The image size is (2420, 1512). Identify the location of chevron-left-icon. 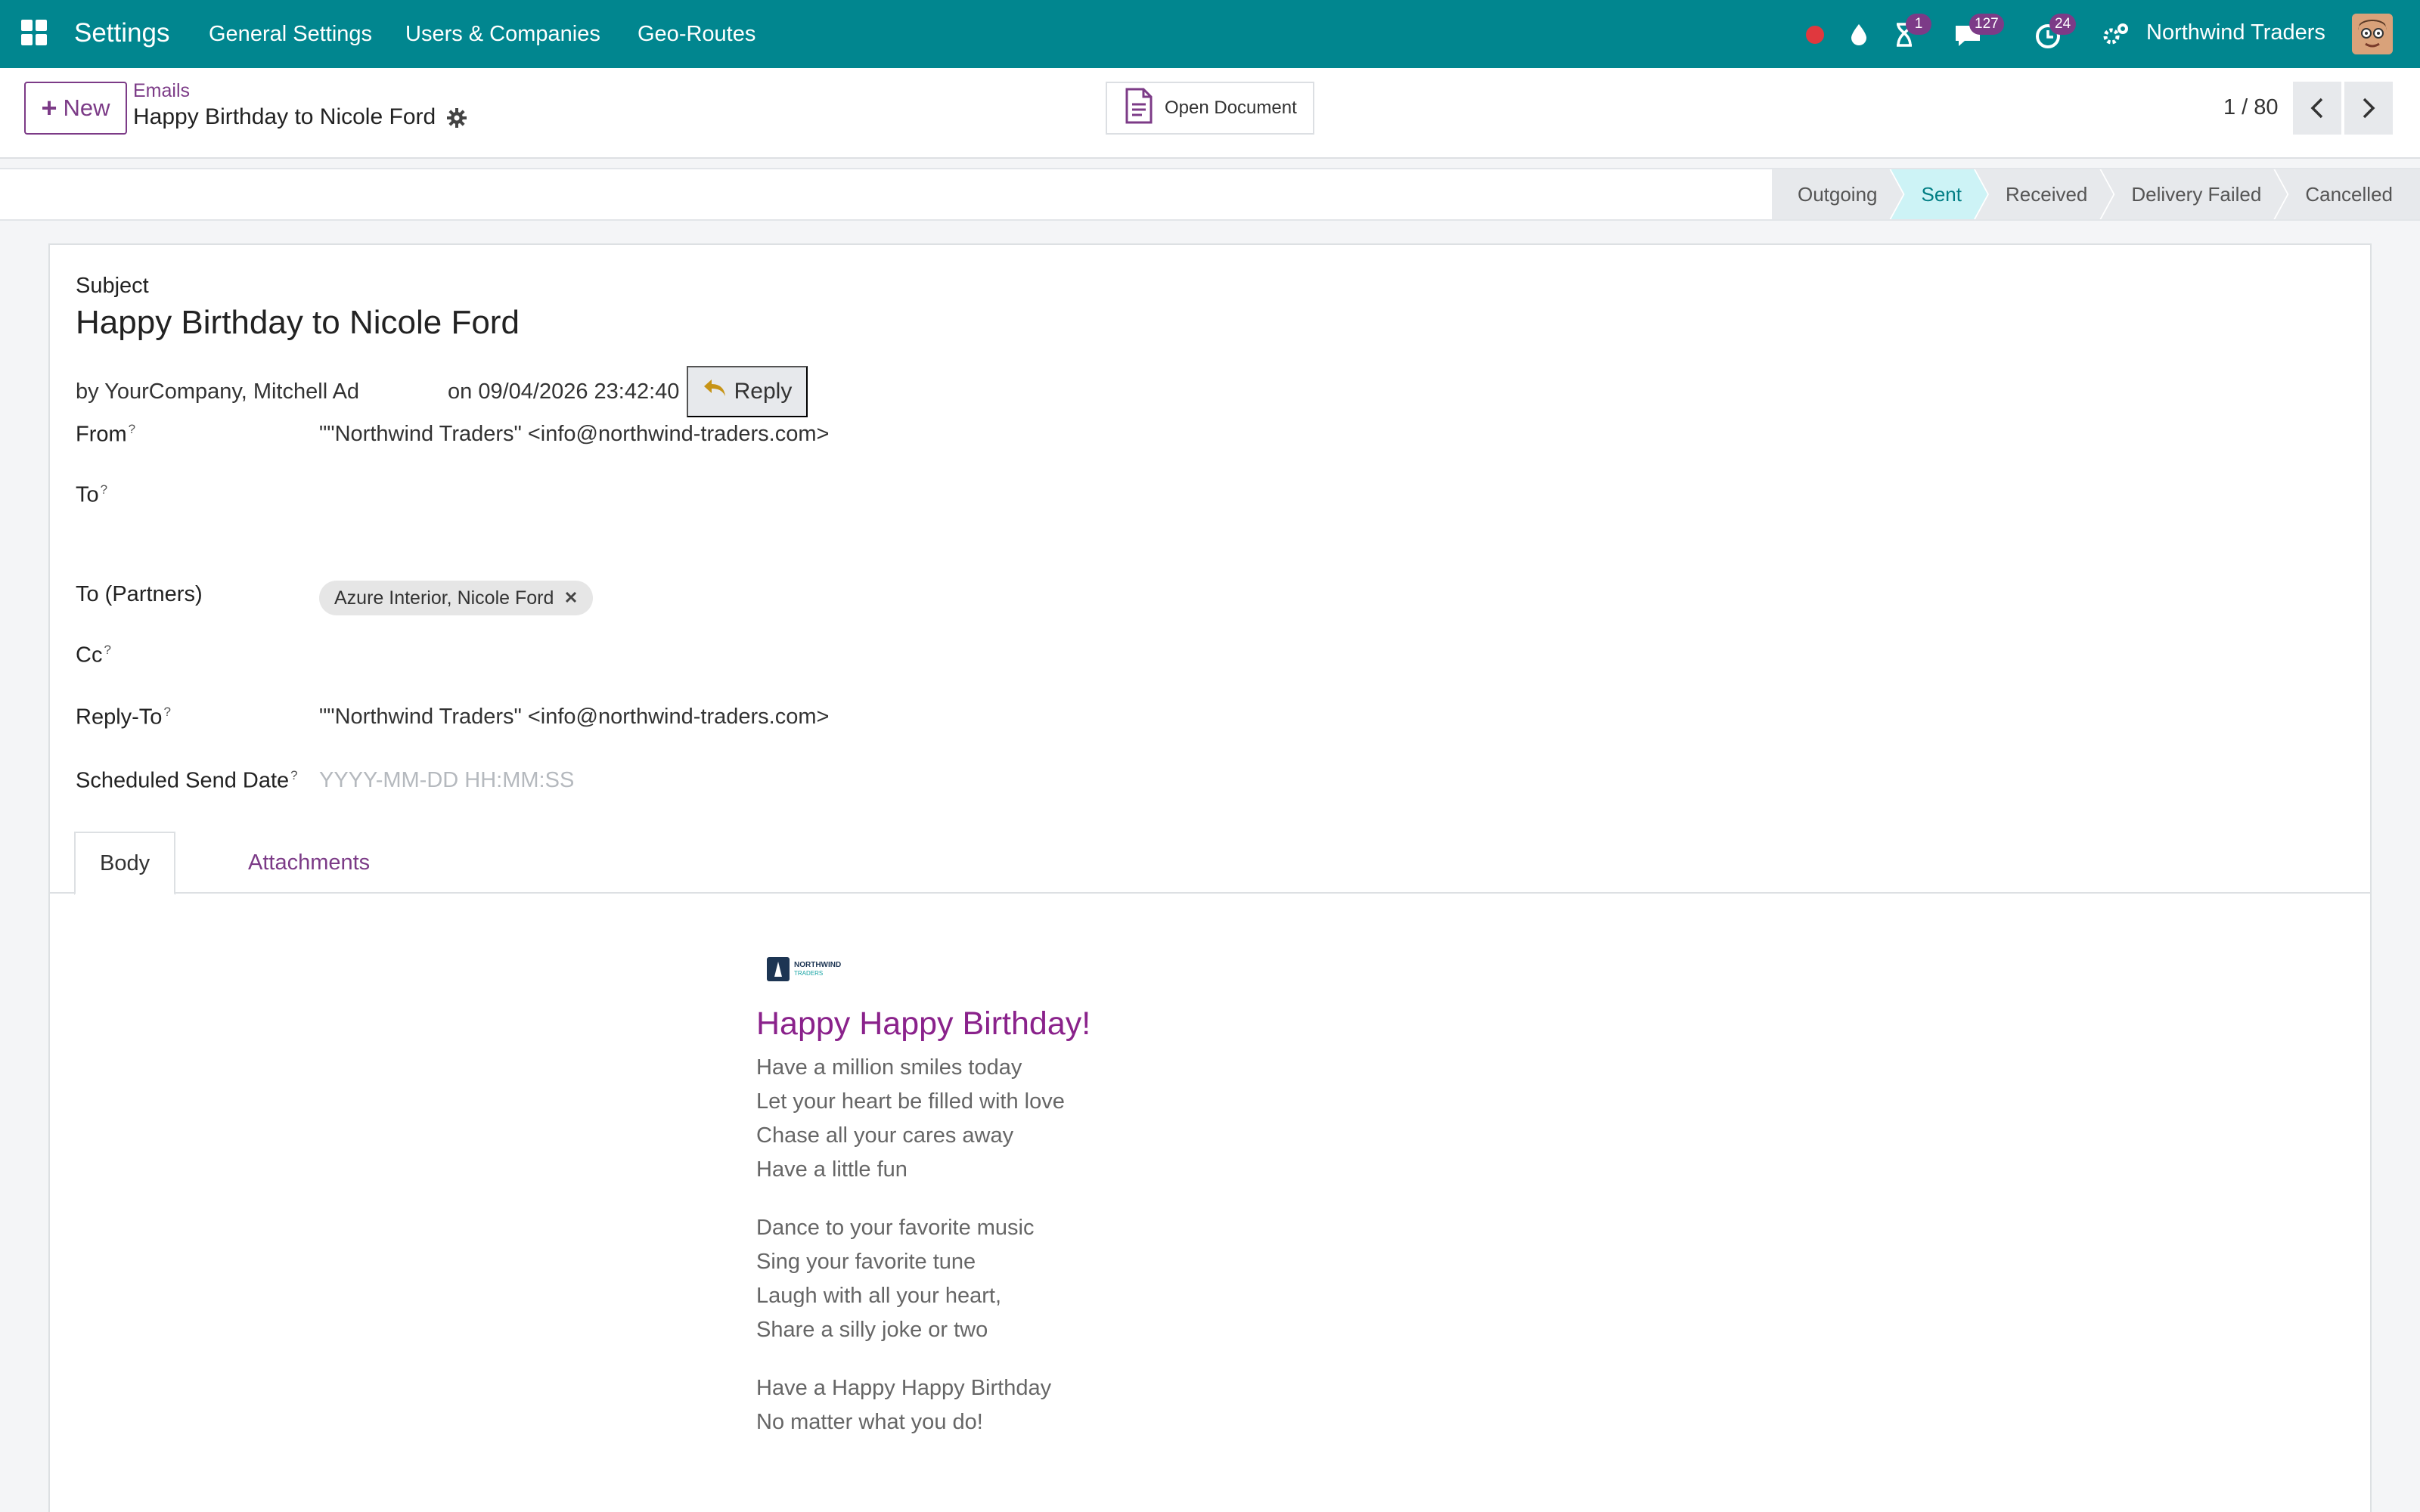
(2316, 109).